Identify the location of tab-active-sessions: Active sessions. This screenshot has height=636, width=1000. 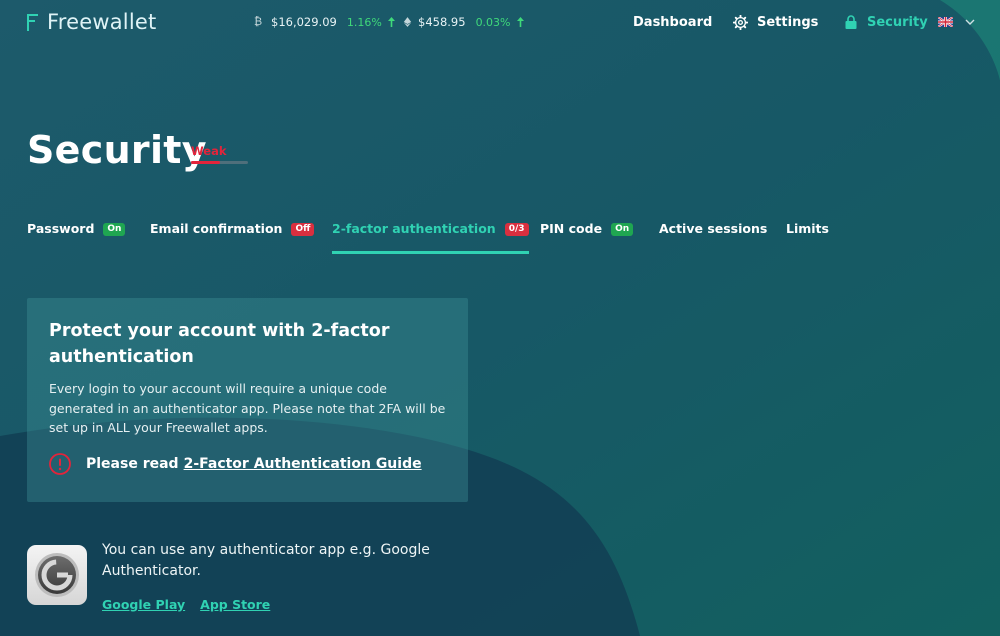
(713, 237).